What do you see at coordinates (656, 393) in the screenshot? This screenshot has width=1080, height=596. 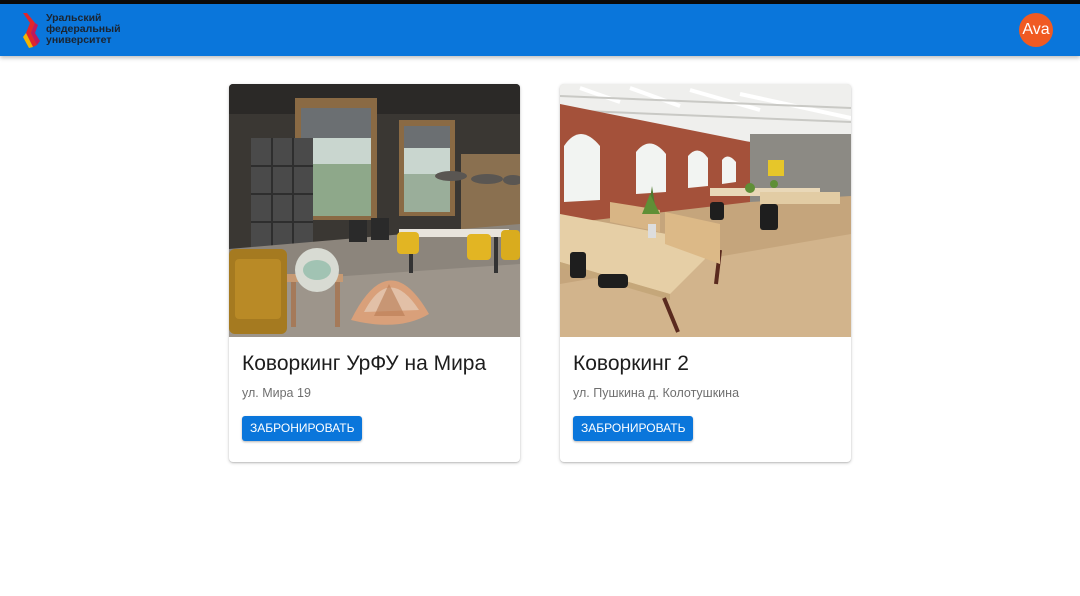 I see `card-address: ул. Пушкина д. Колотушкина` at bounding box center [656, 393].